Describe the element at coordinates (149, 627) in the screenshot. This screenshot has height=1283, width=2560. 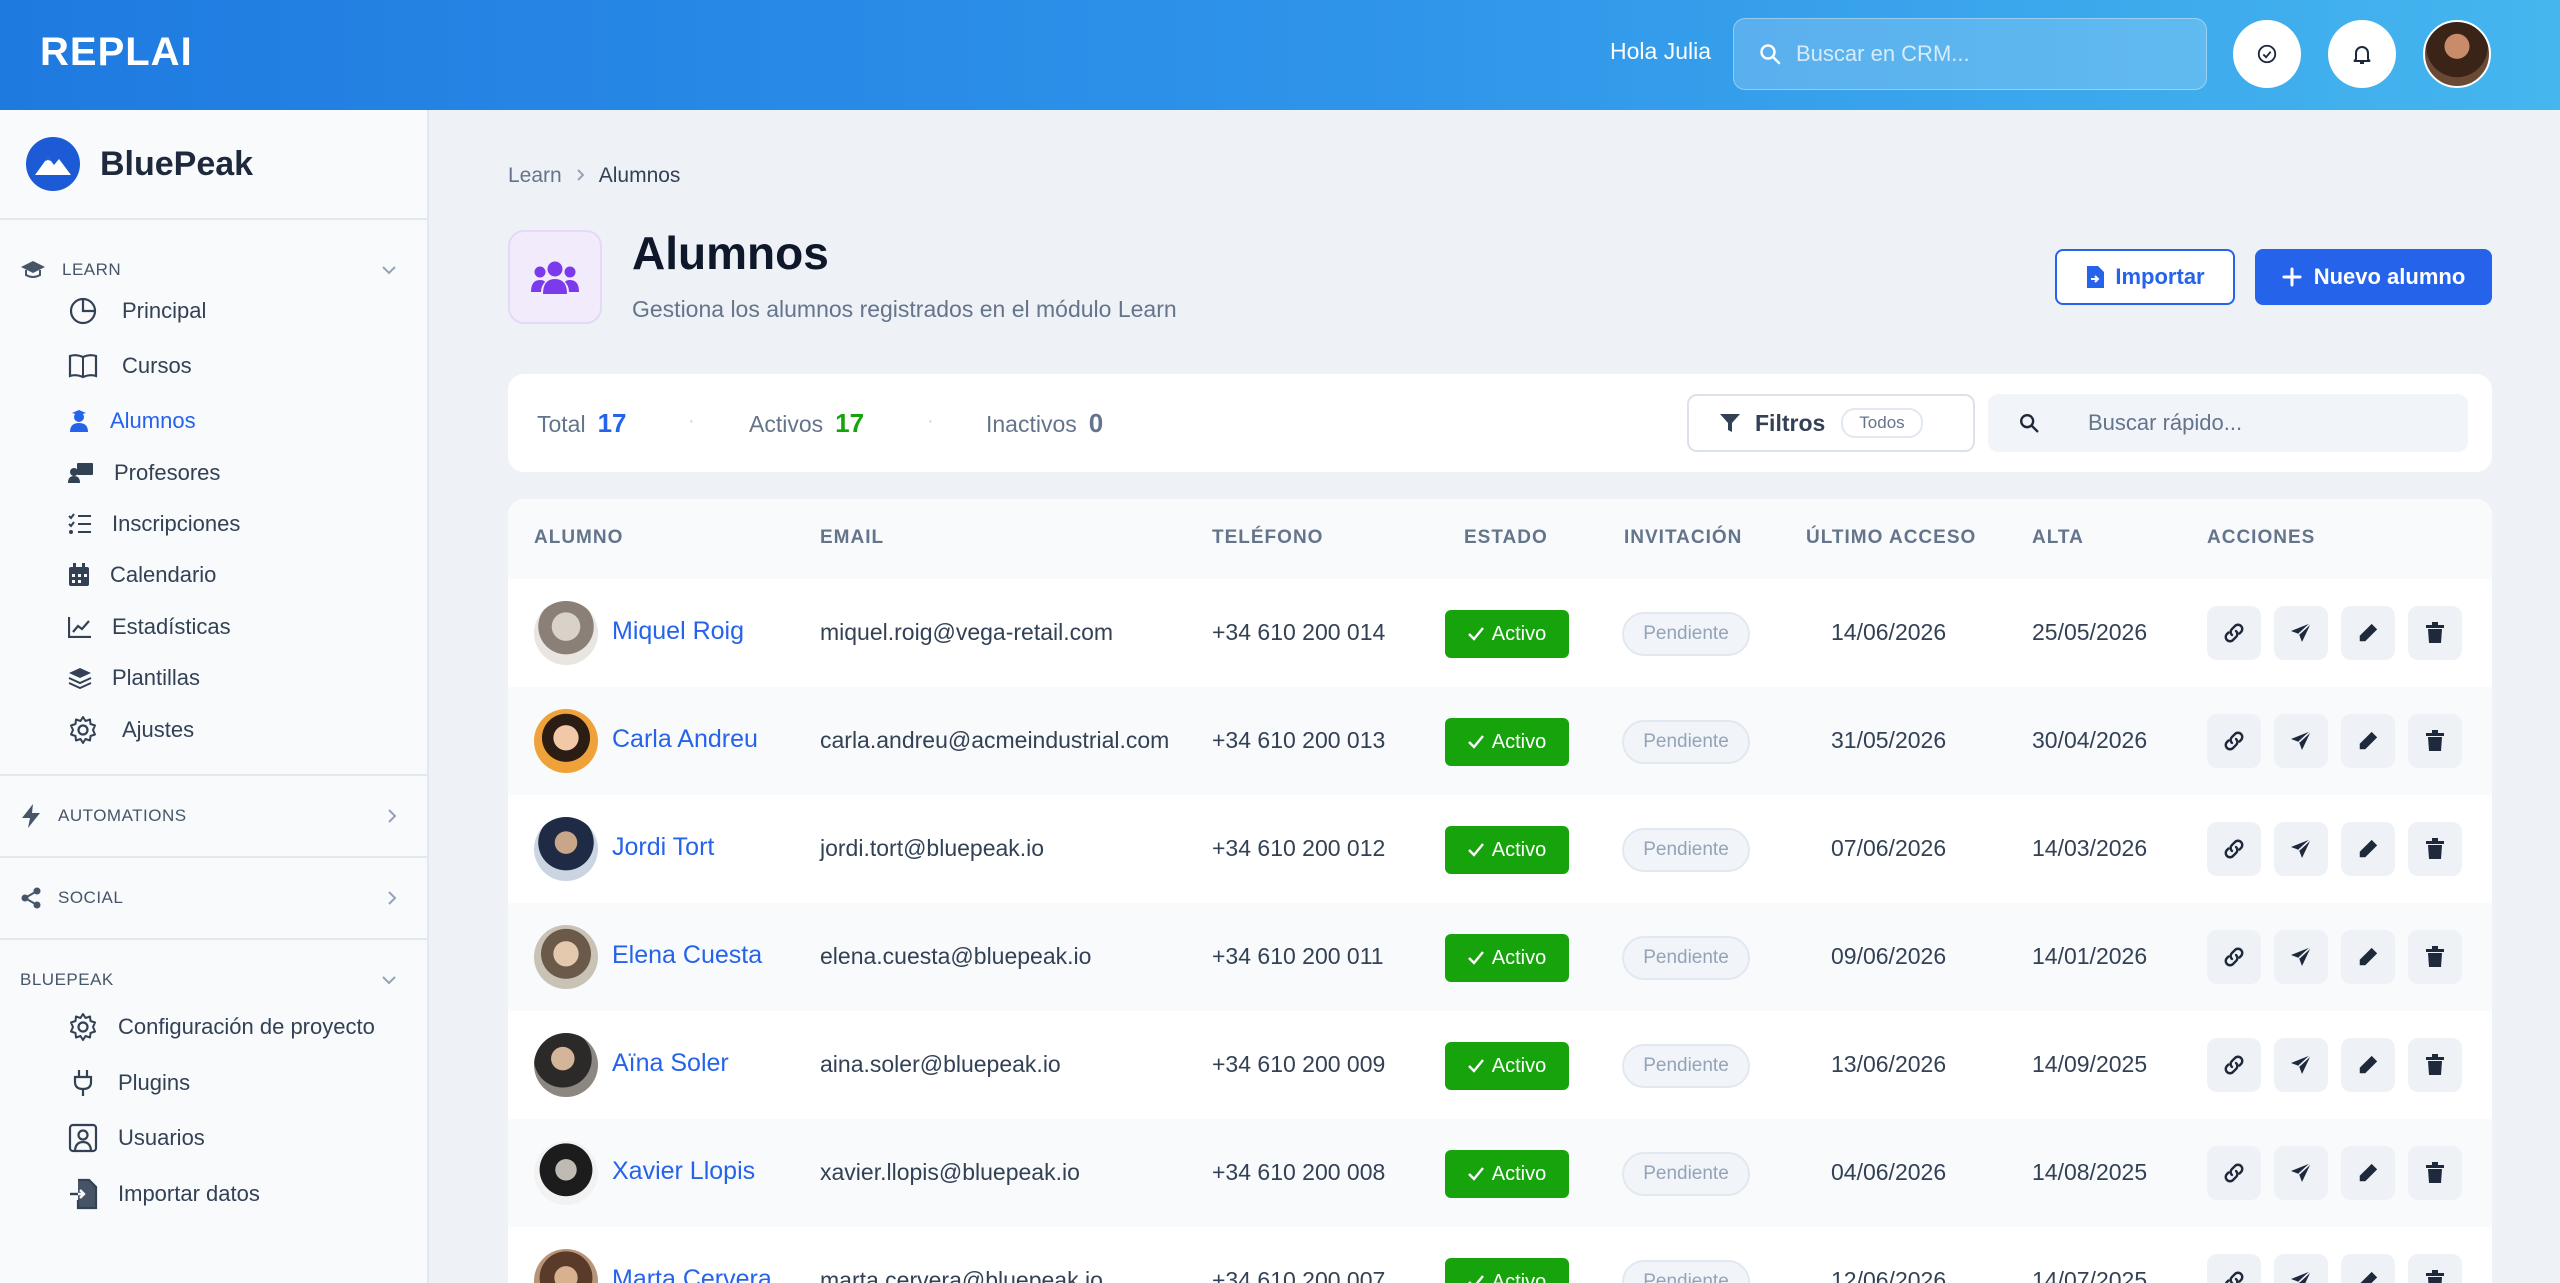
I see `sidebar-item-estadisticas: Estadísticas` at that location.